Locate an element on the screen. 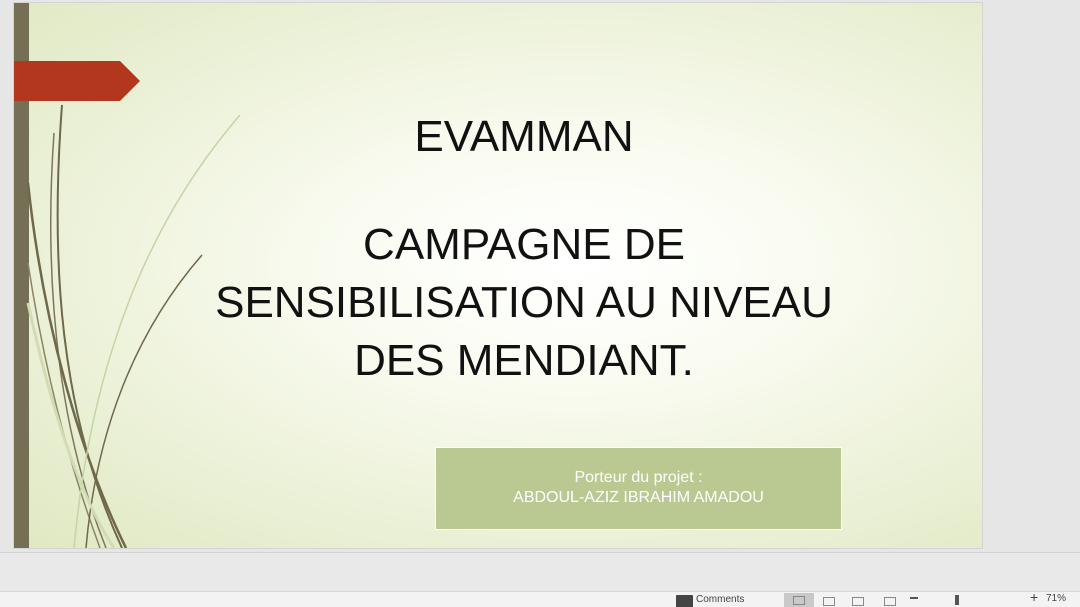 This screenshot has height=607, width=1080. slideshow-icon is located at coordinates (890, 601).